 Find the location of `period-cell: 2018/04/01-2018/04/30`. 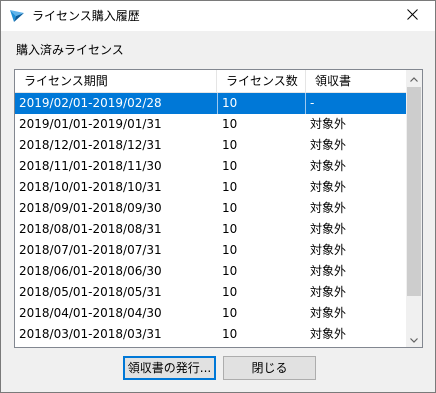

period-cell: 2018/04/01-2018/04/30 is located at coordinates (90, 313).